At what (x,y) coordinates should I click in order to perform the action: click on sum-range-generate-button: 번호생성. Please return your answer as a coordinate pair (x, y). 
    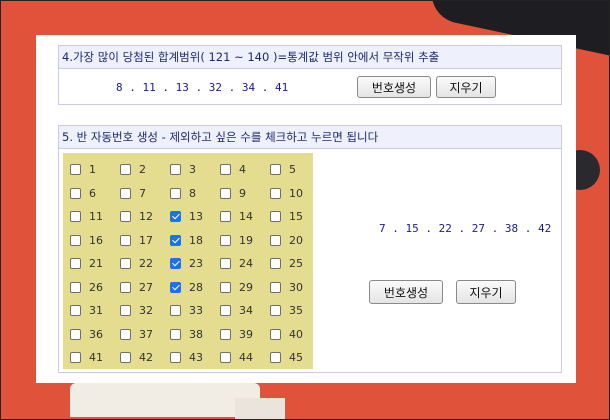
    Looking at the image, I should click on (394, 87).